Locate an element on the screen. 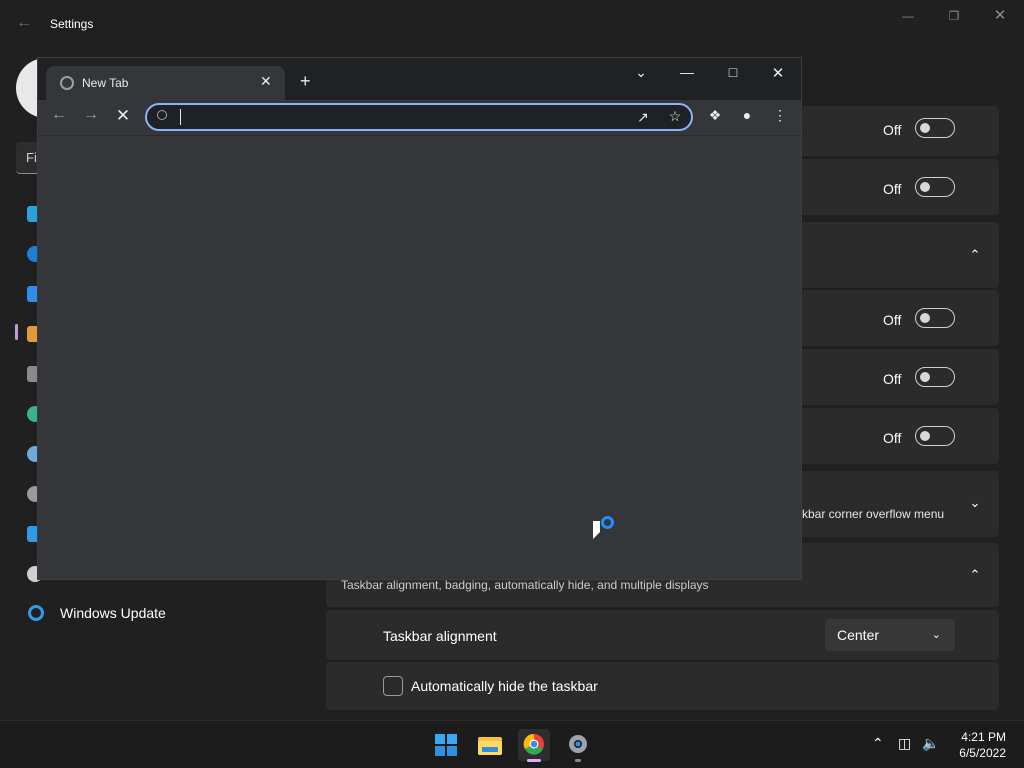 The height and width of the screenshot is (768, 1024). section-description: skbar corner overflow menu is located at coordinates (870, 514).